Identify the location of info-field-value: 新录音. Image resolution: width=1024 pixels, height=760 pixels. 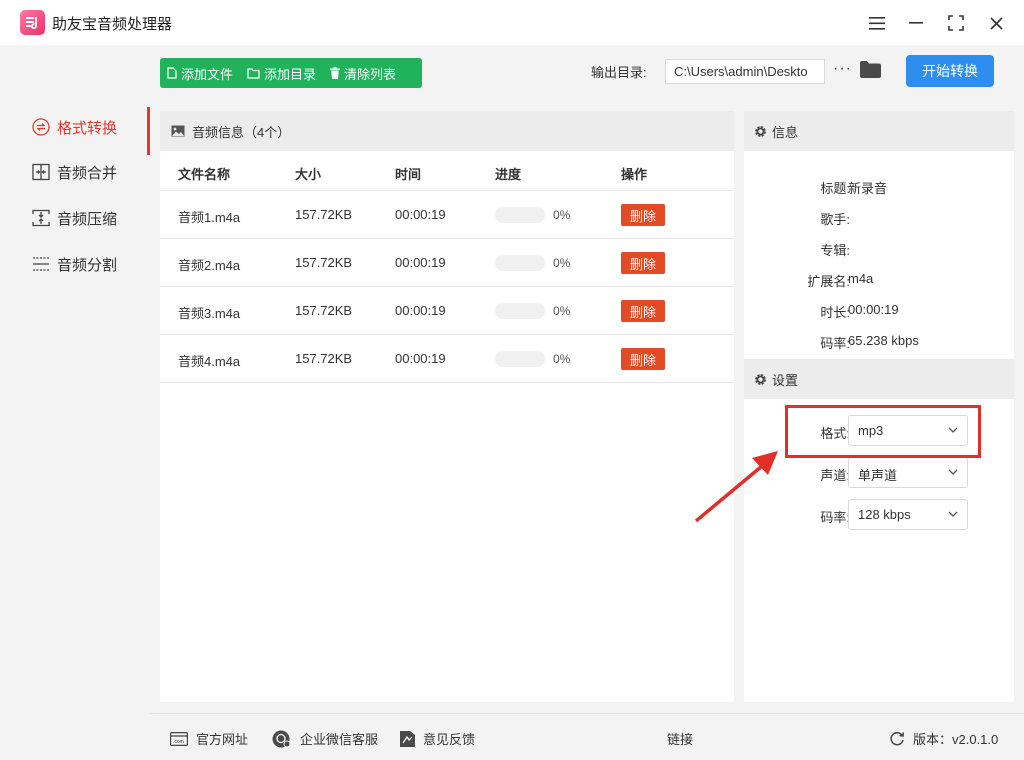
(868, 188).